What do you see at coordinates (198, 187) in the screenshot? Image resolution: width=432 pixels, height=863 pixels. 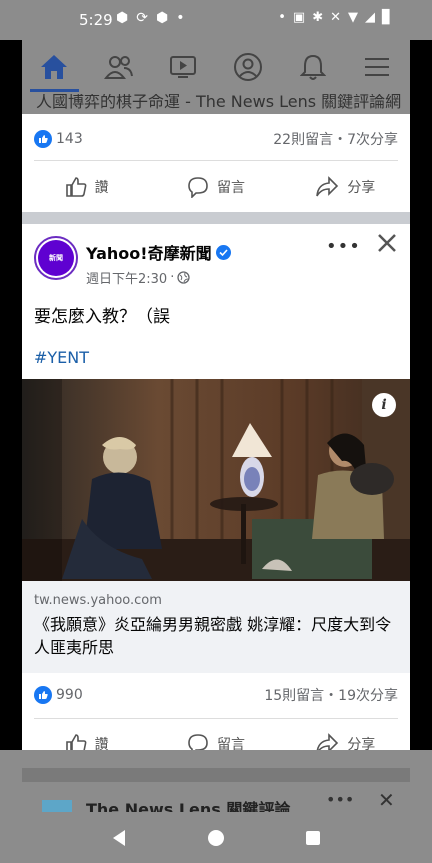 I see `comment-icon` at bounding box center [198, 187].